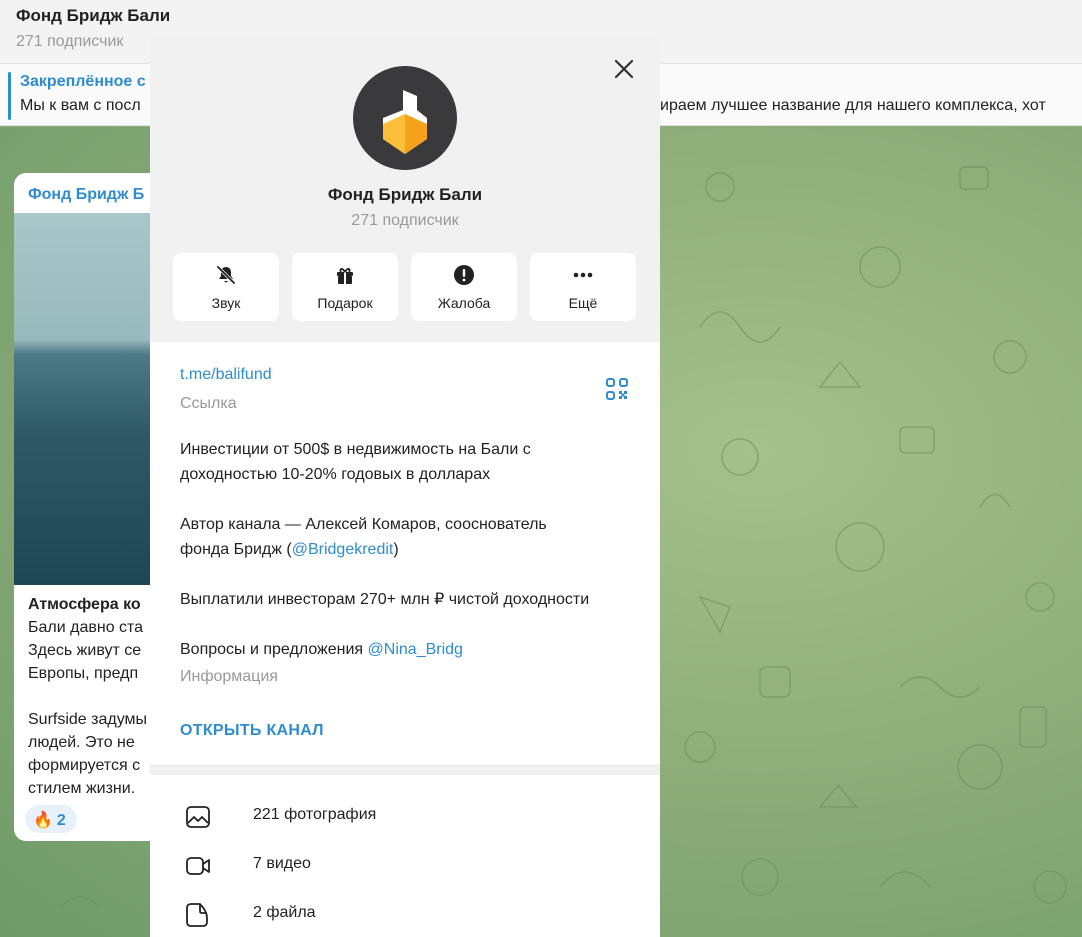 The image size is (1082, 937). I want to click on post-line: людей. Это не, so click(81, 742).